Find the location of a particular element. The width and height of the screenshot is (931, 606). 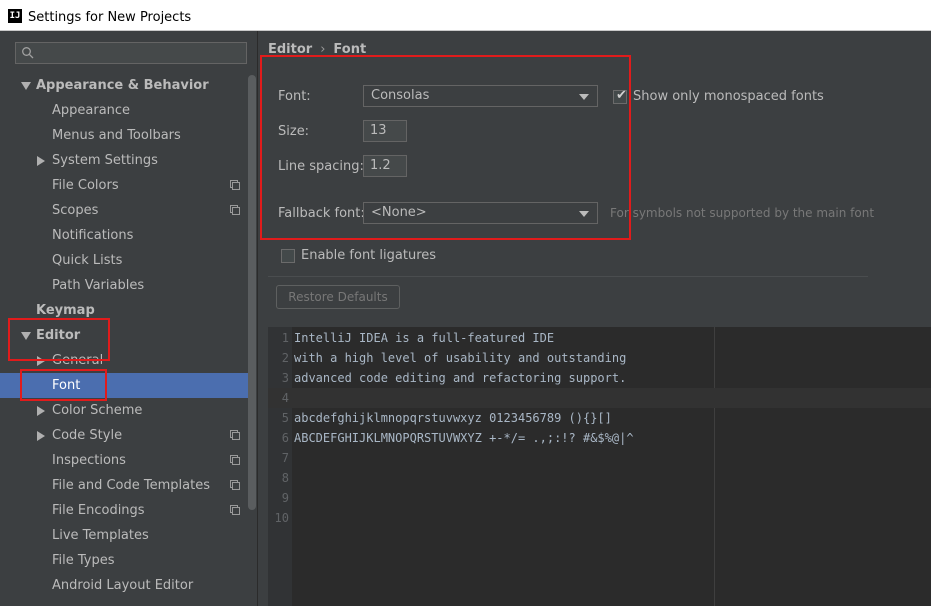

sidebar-item-file-colors: File Colors is located at coordinates (124, 185).